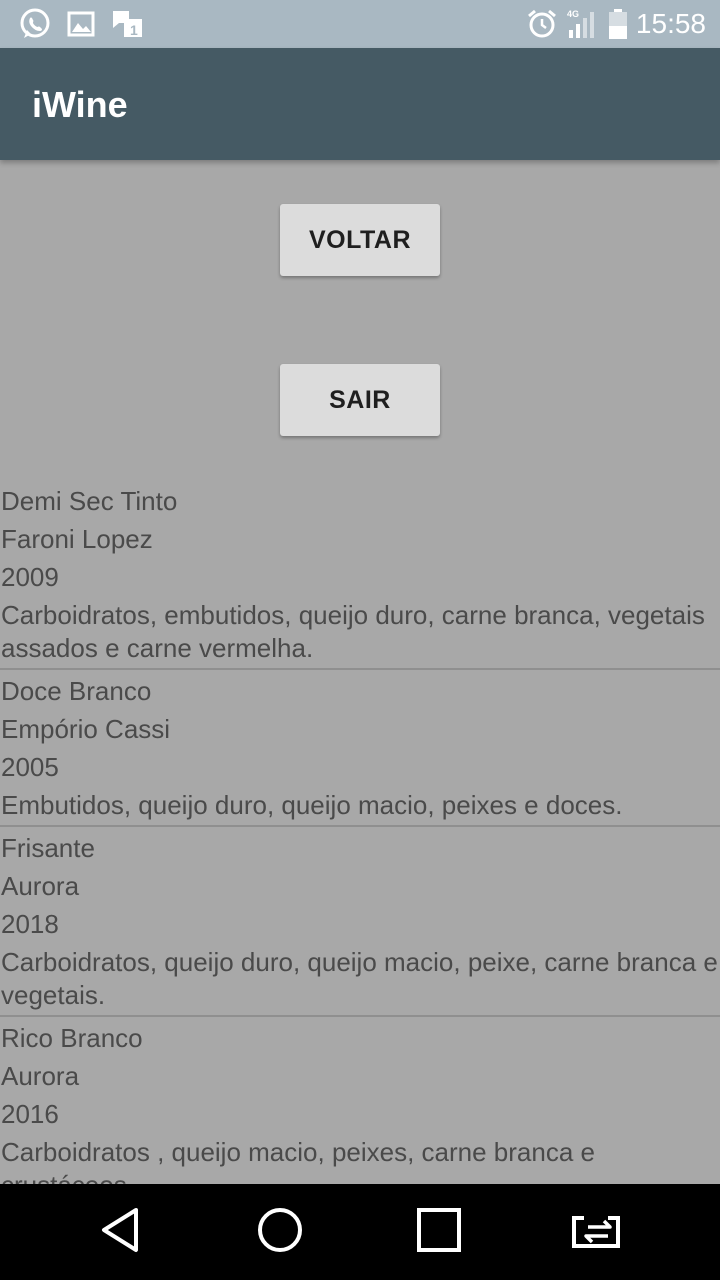 This screenshot has width=720, height=1280. I want to click on back-button, so click(120, 1232).